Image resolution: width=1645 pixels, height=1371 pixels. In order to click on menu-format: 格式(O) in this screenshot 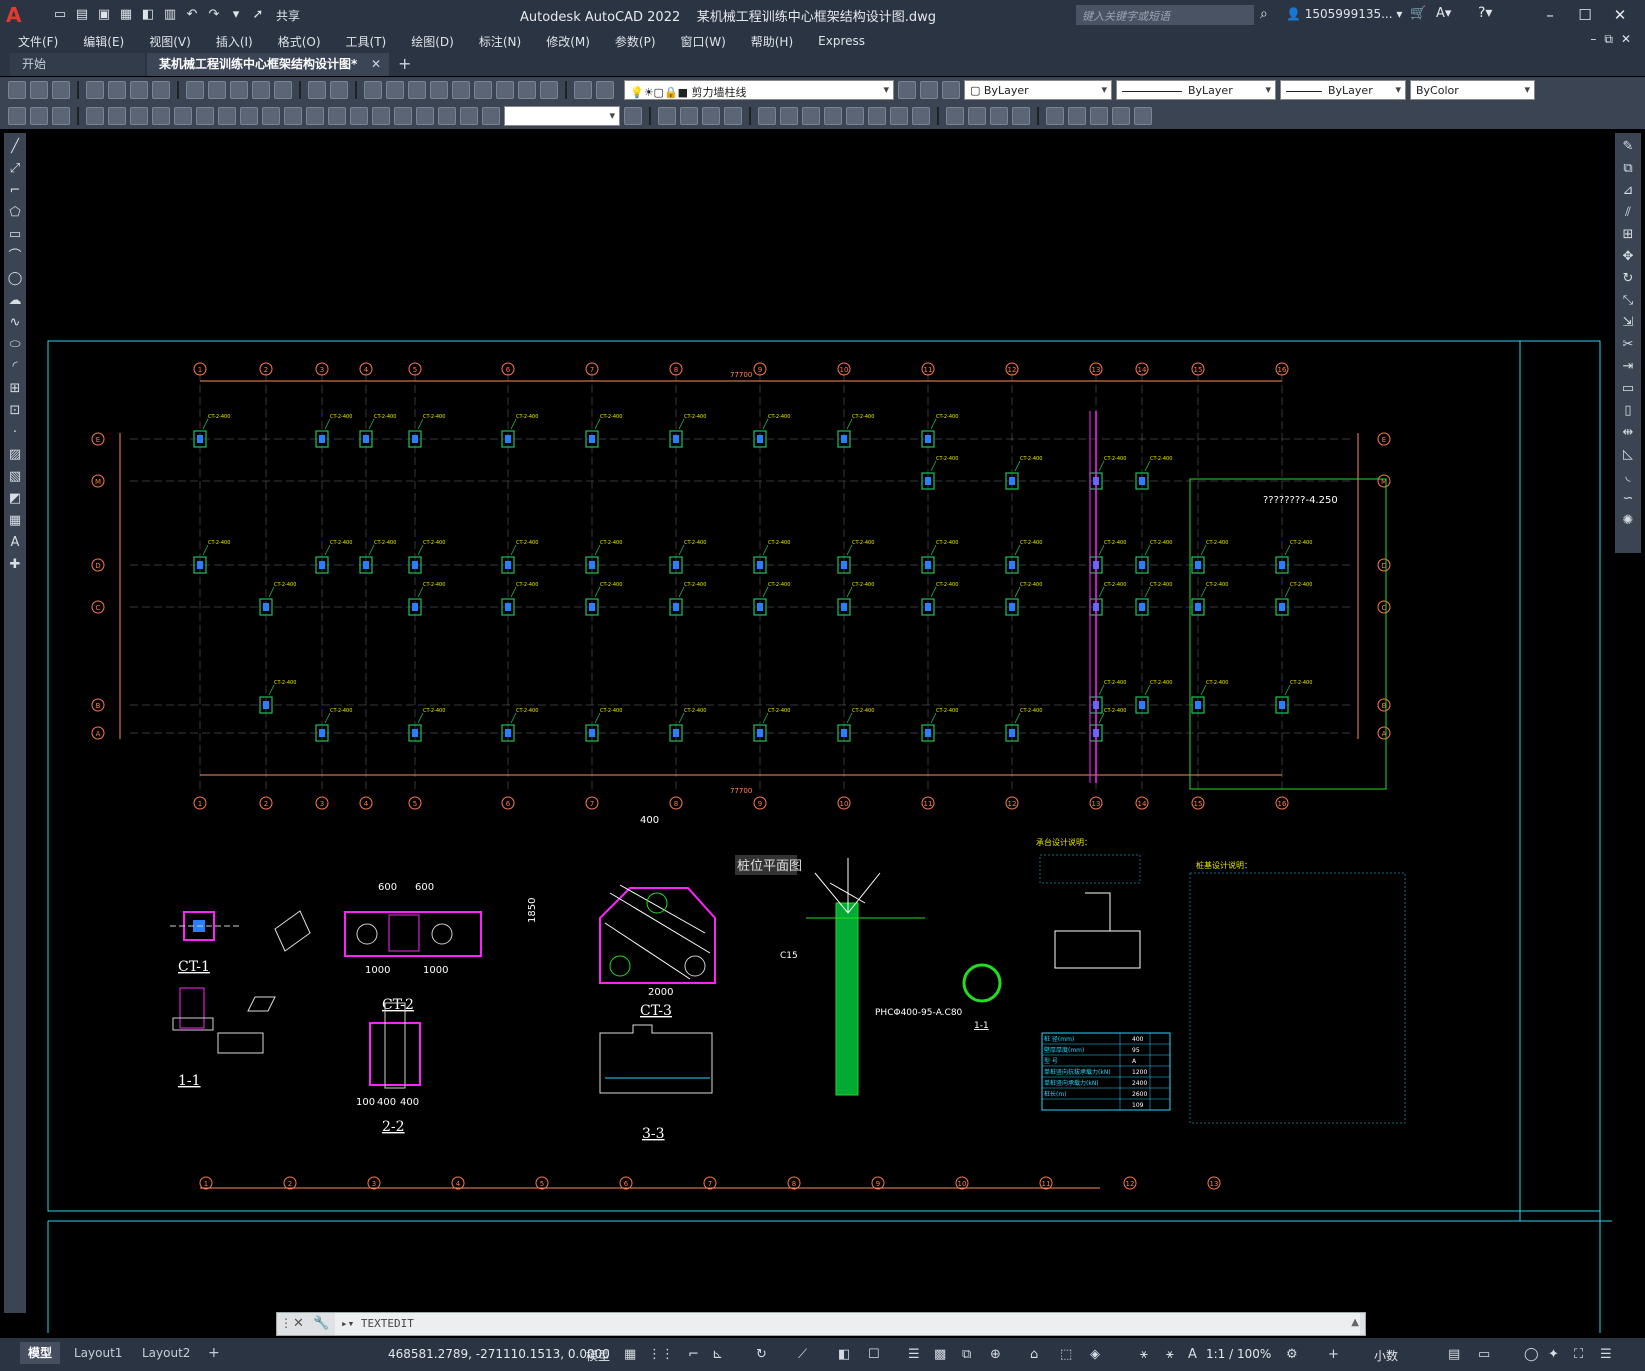, I will do `click(299, 41)`.